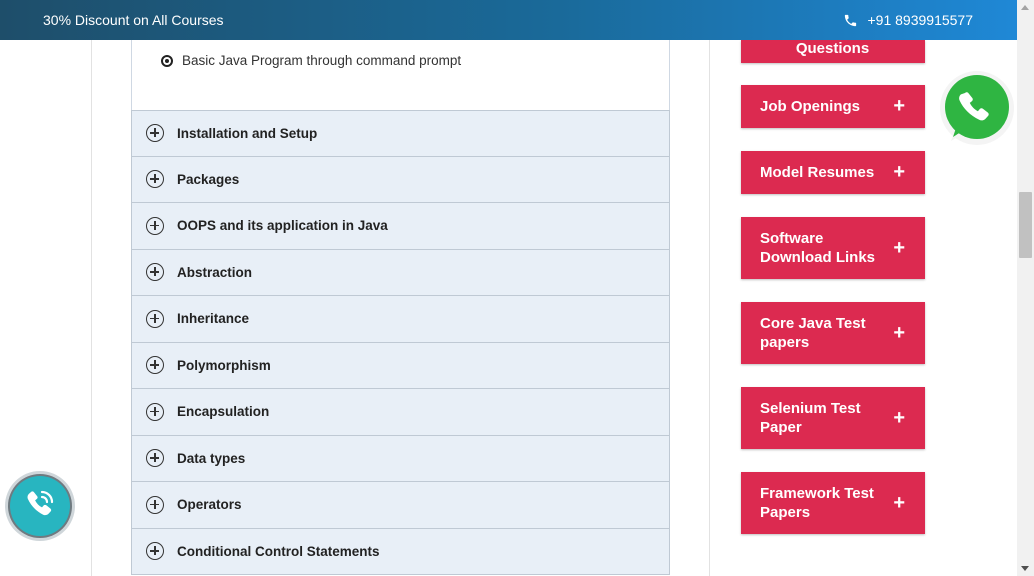  I want to click on sidebar-button-label: Job Openings, so click(810, 106).